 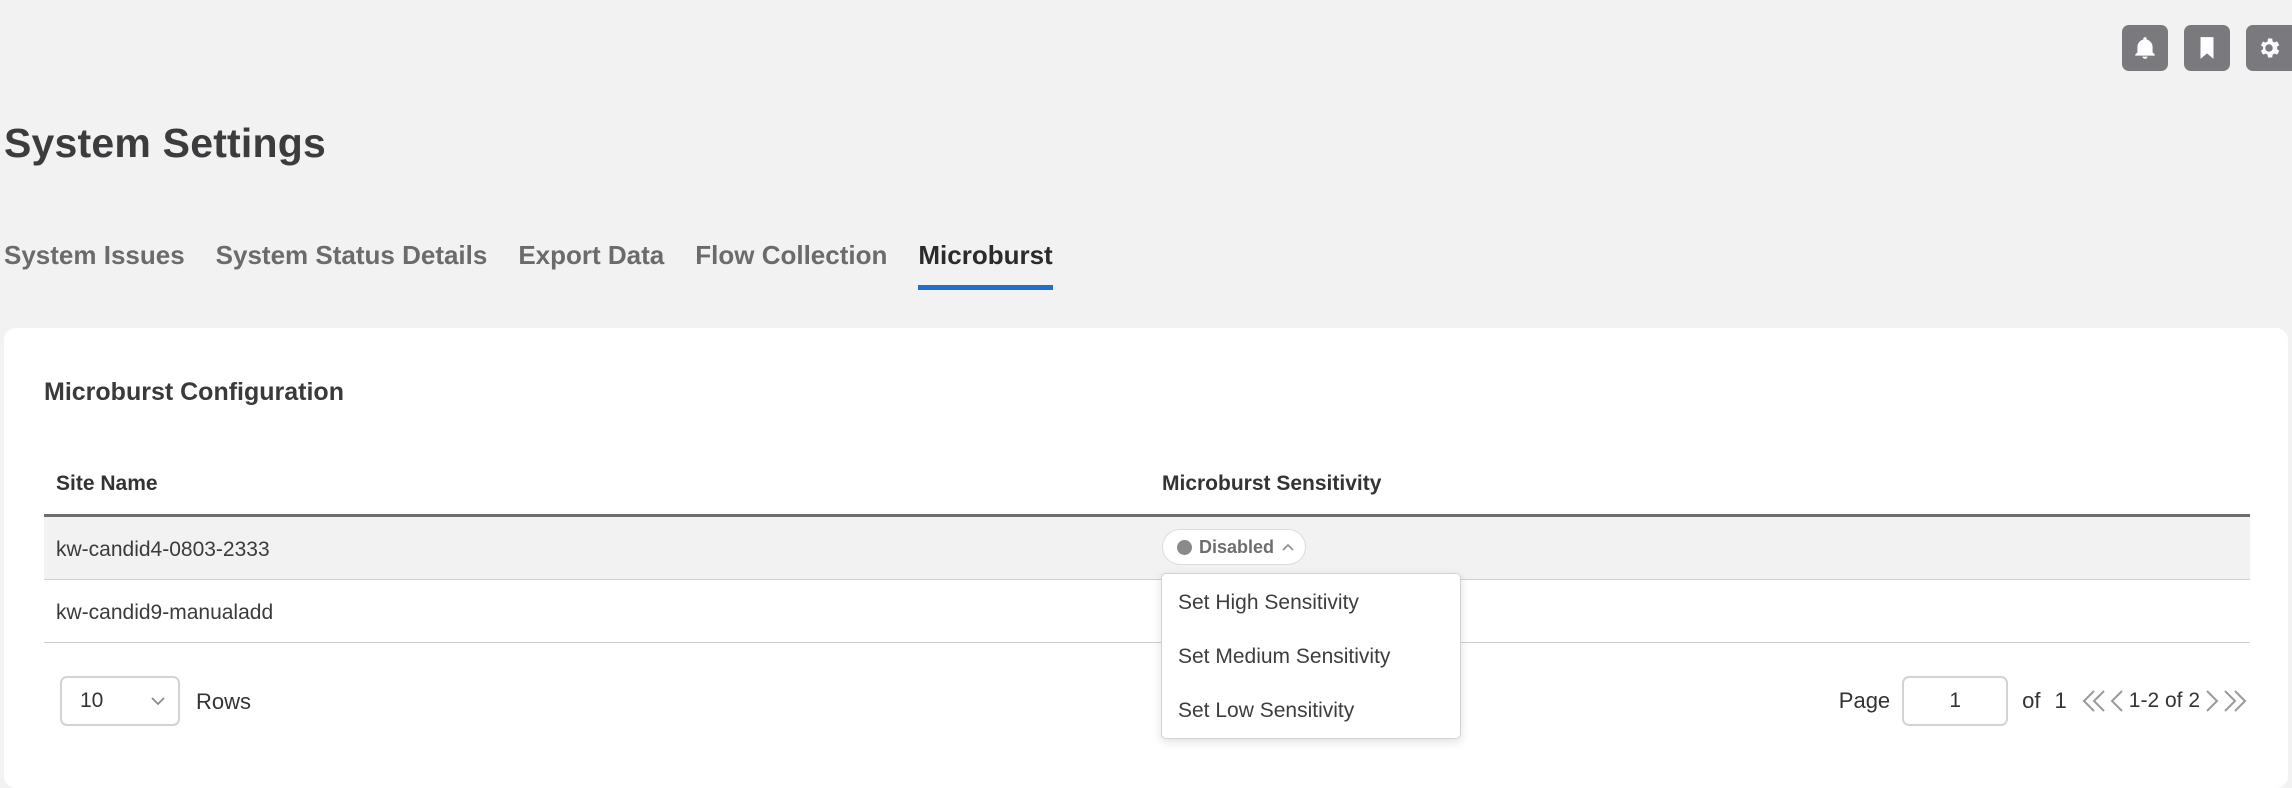 What do you see at coordinates (2164, 700) in the screenshot?
I see `page-range: 1-2 of 2` at bounding box center [2164, 700].